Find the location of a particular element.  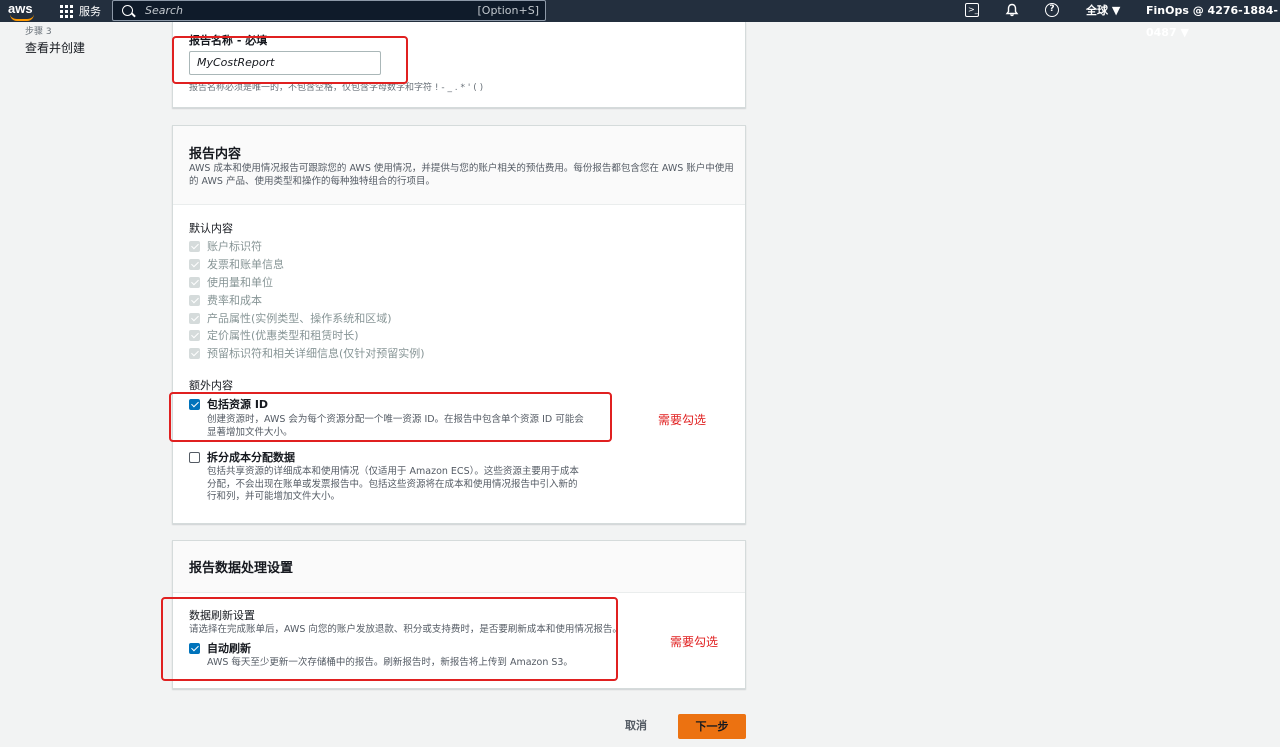

resource-id-note: 需要勾选 is located at coordinates (682, 420).